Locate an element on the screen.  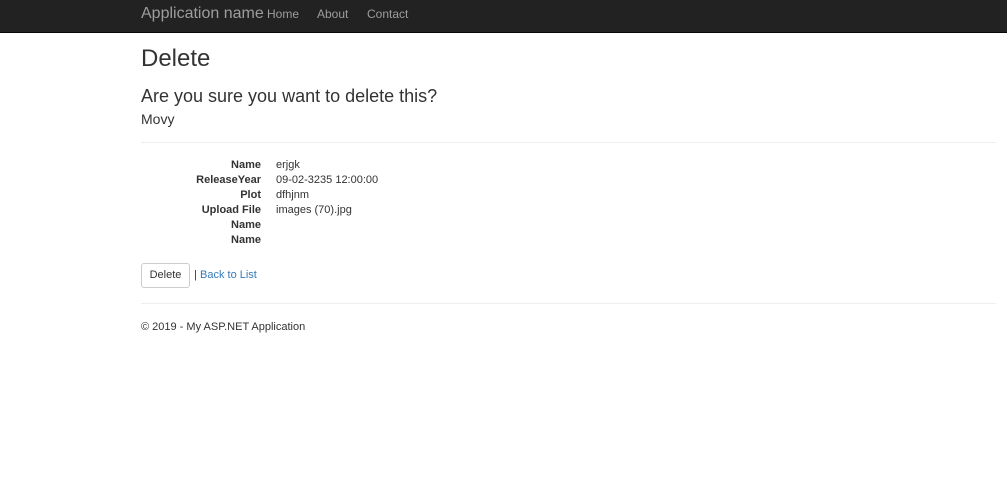
detail-row: Plot dfhjnm is located at coordinates (391, 195).